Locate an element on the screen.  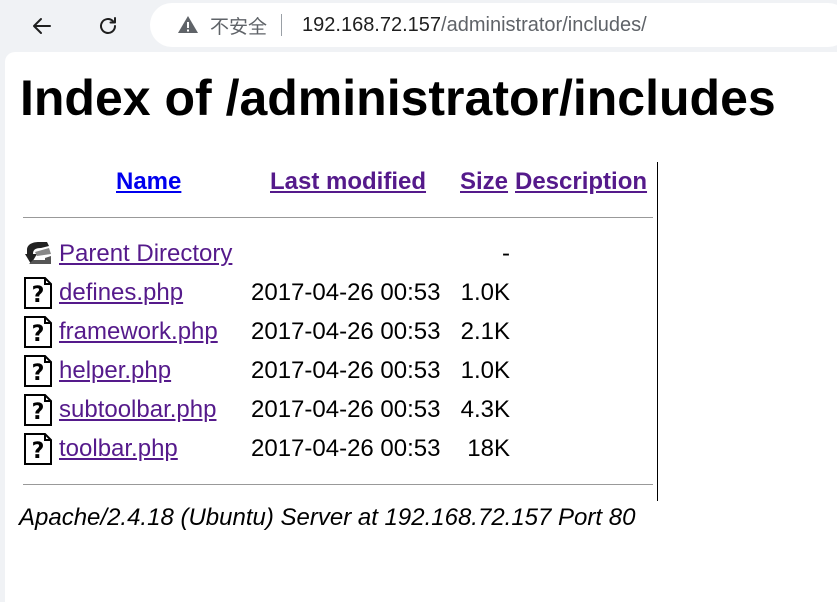
file-row: ? subtoolbar.php 2017-04-26 00:53 4.3K is located at coordinates (338, 411).